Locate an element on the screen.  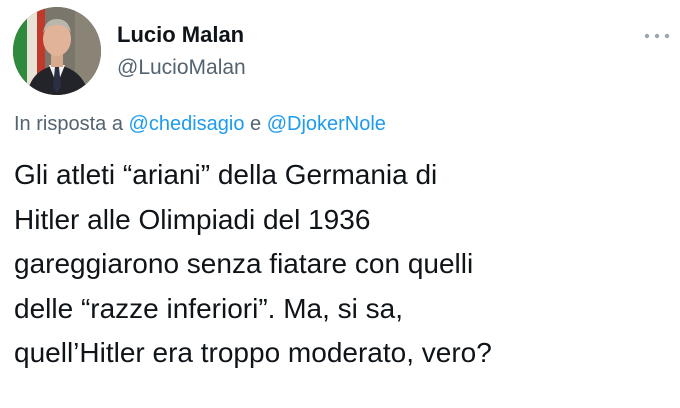
avatar-image is located at coordinates (57, 51).